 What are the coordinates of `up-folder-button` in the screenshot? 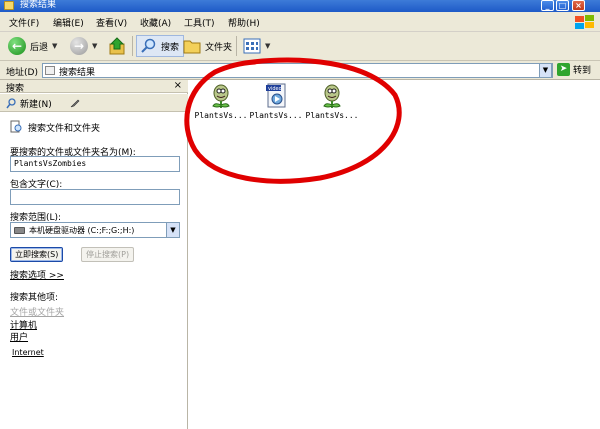 It's located at (118, 46).